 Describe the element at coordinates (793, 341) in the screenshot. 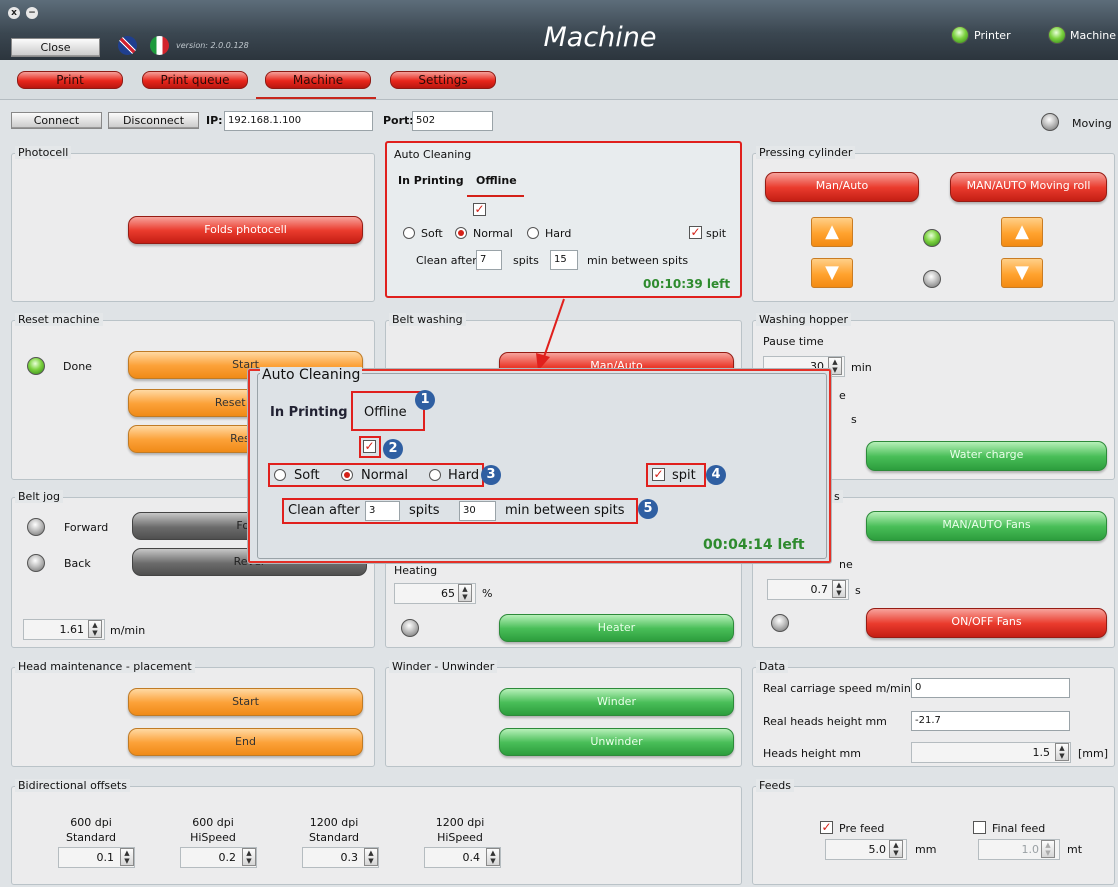

I see `pause-time-label: Pause time` at that location.